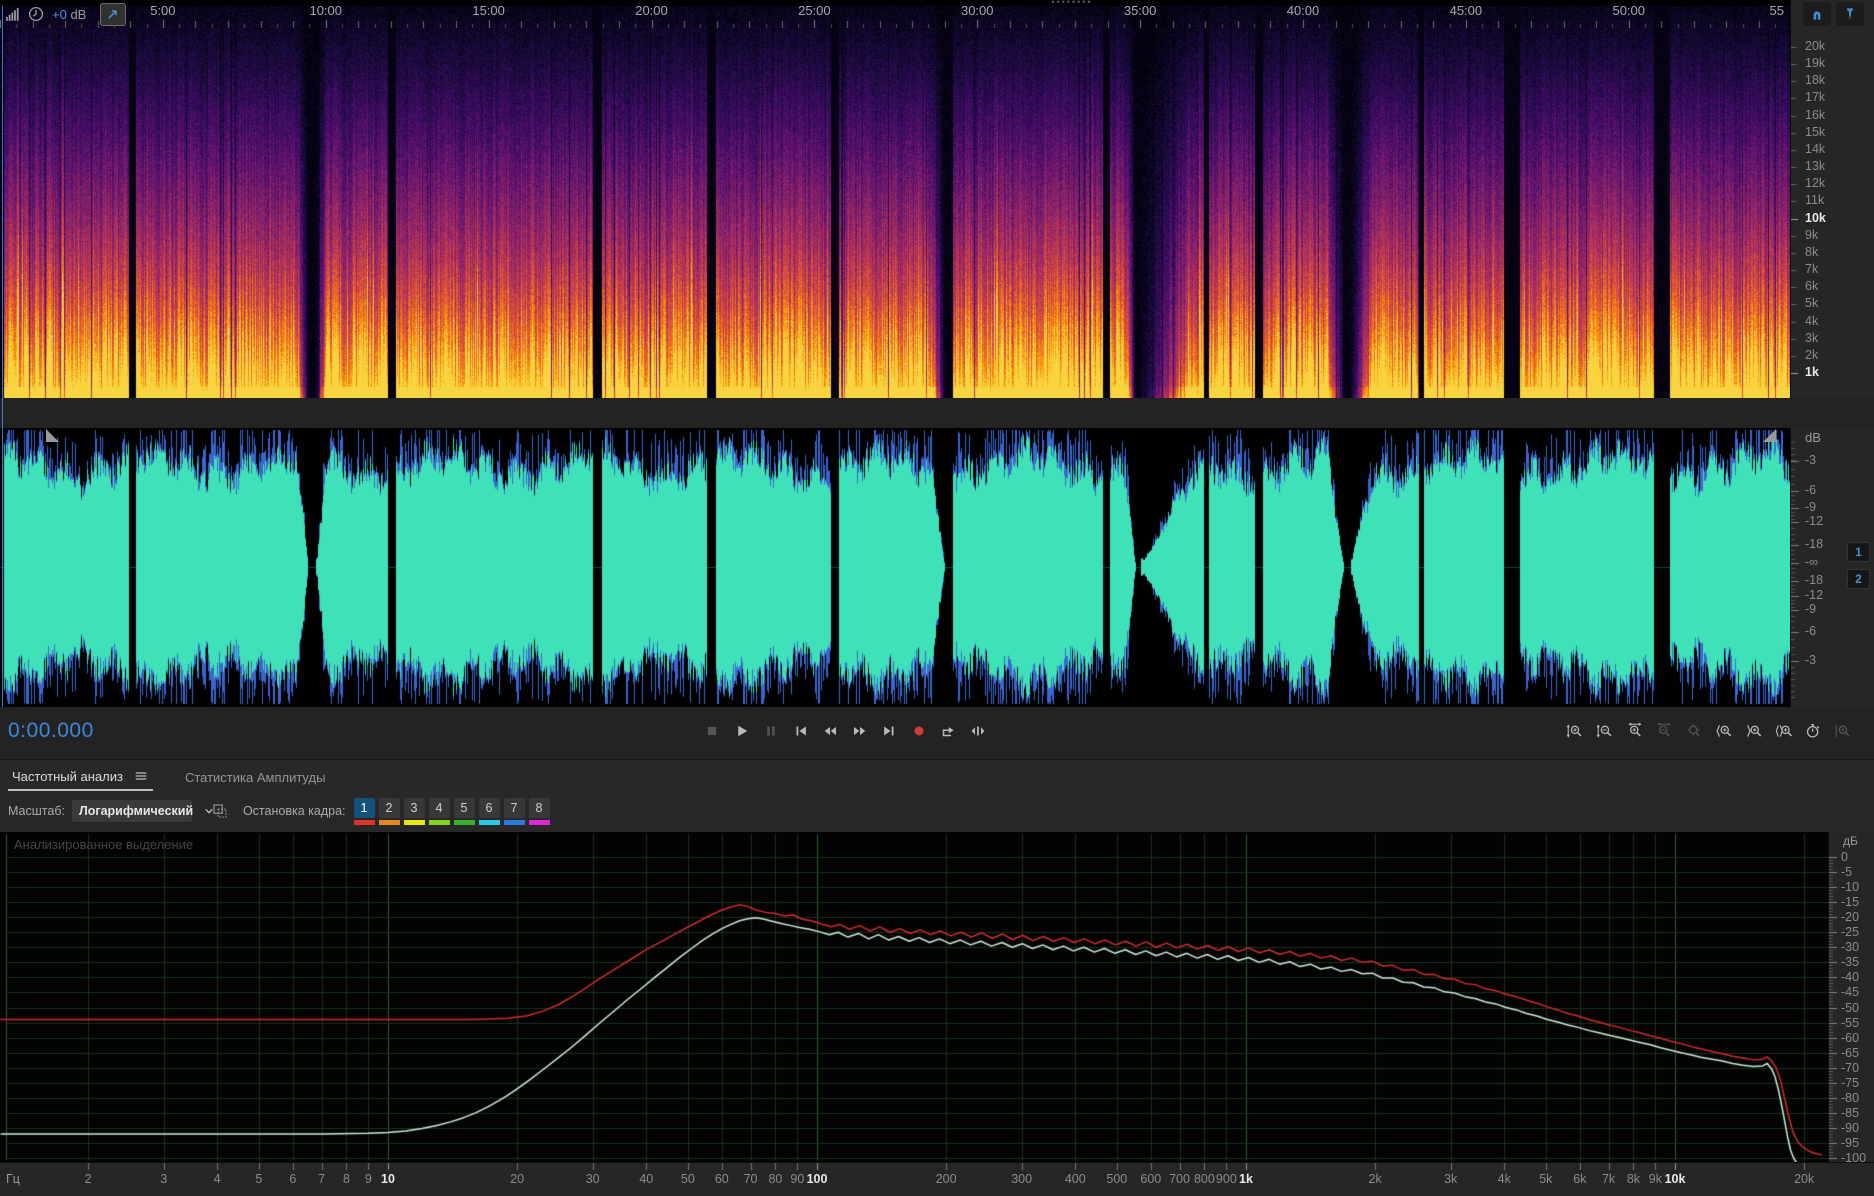  Describe the element at coordinates (1850, 14) in the screenshot. I see `marker-toggle` at that location.